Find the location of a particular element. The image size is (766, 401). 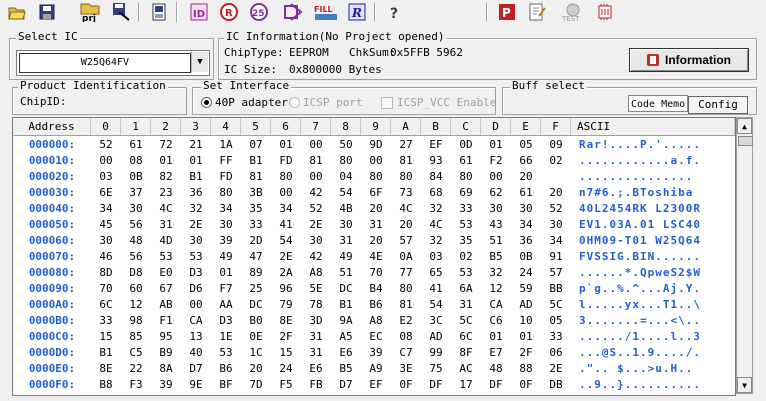

scroll-thumb is located at coordinates (745, 141).